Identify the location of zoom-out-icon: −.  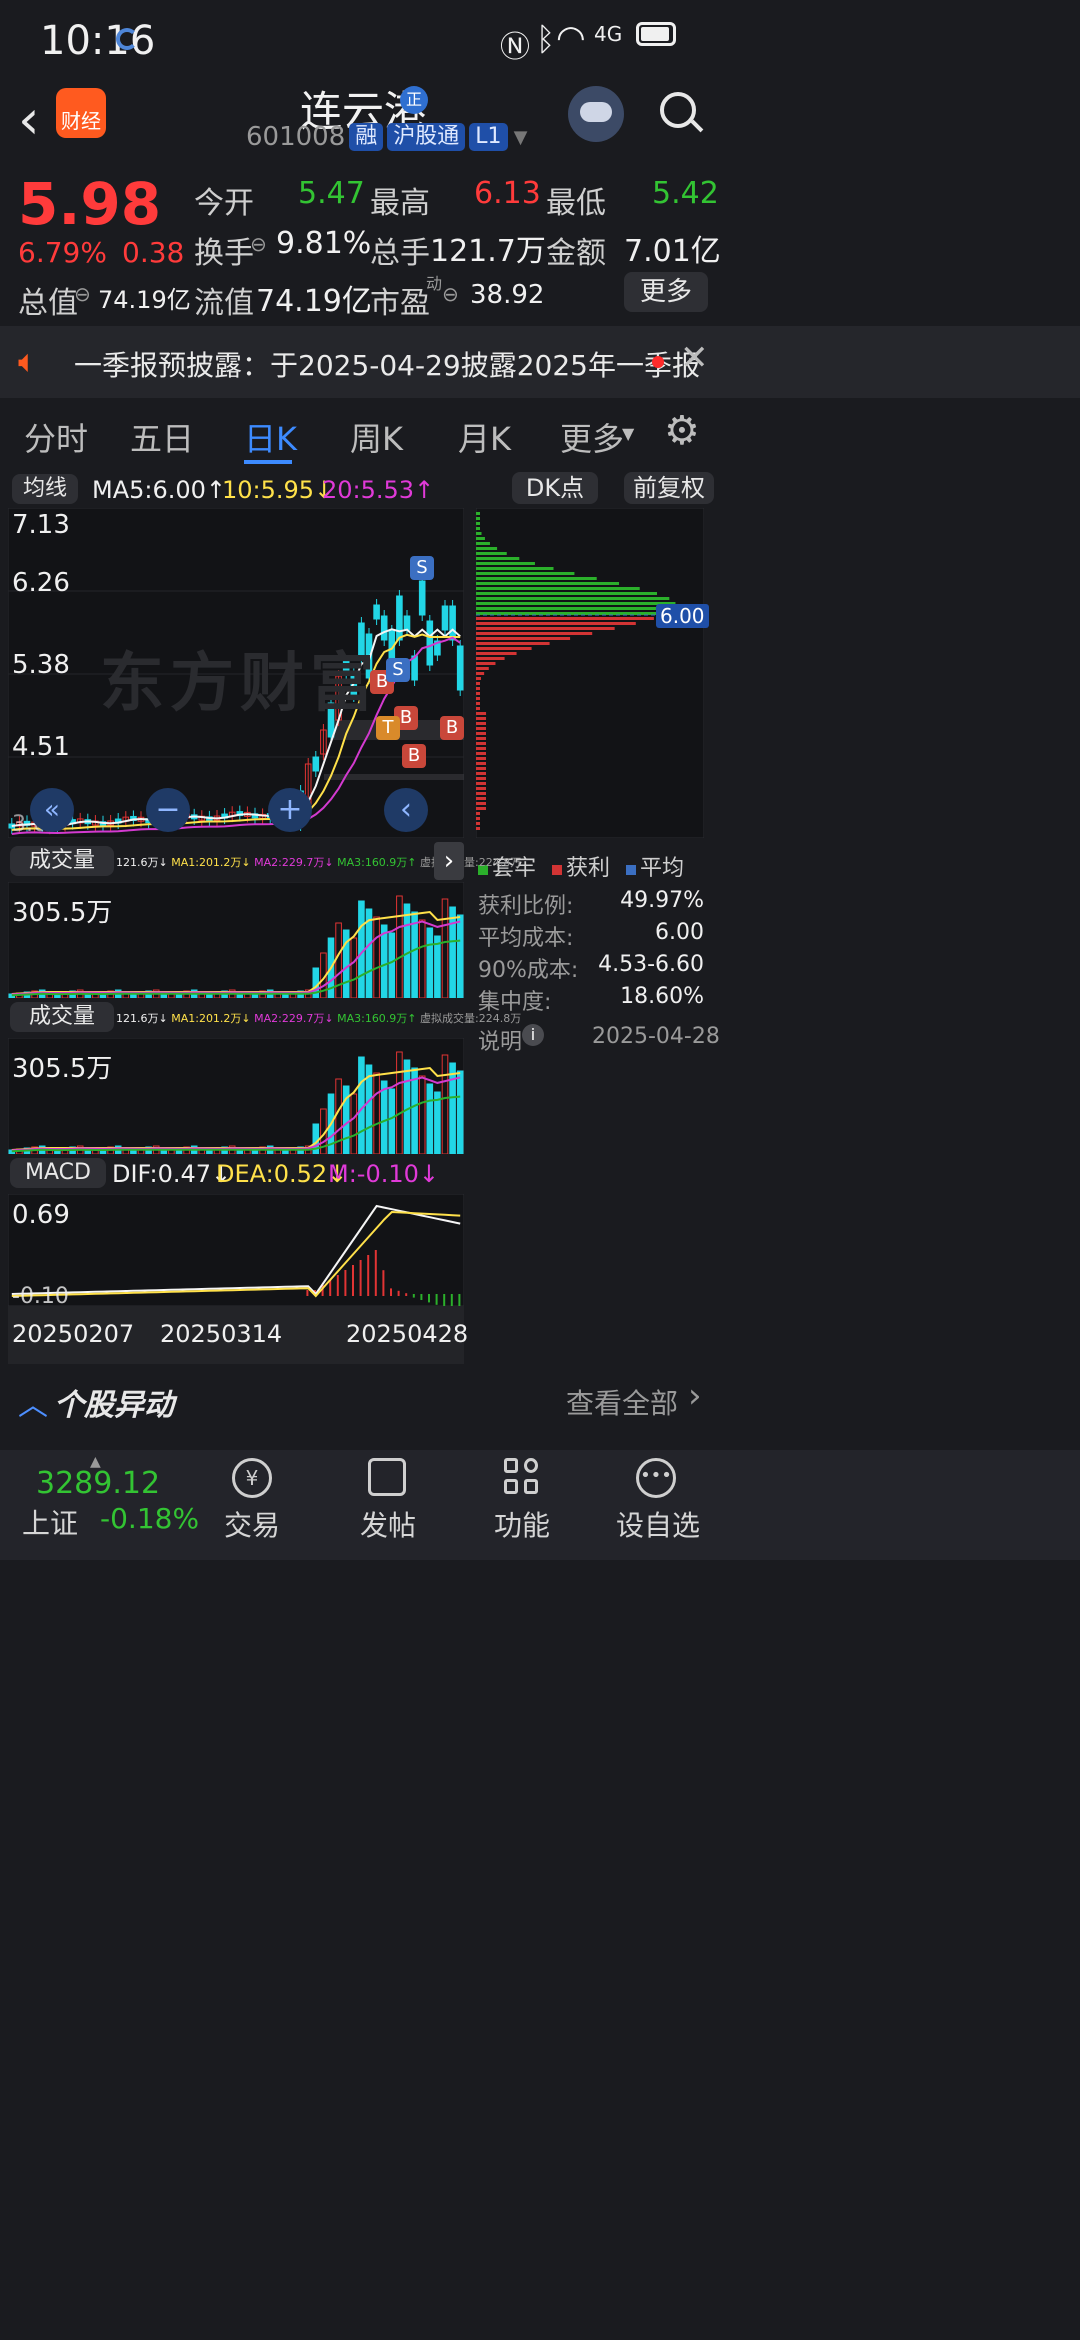
(168, 810).